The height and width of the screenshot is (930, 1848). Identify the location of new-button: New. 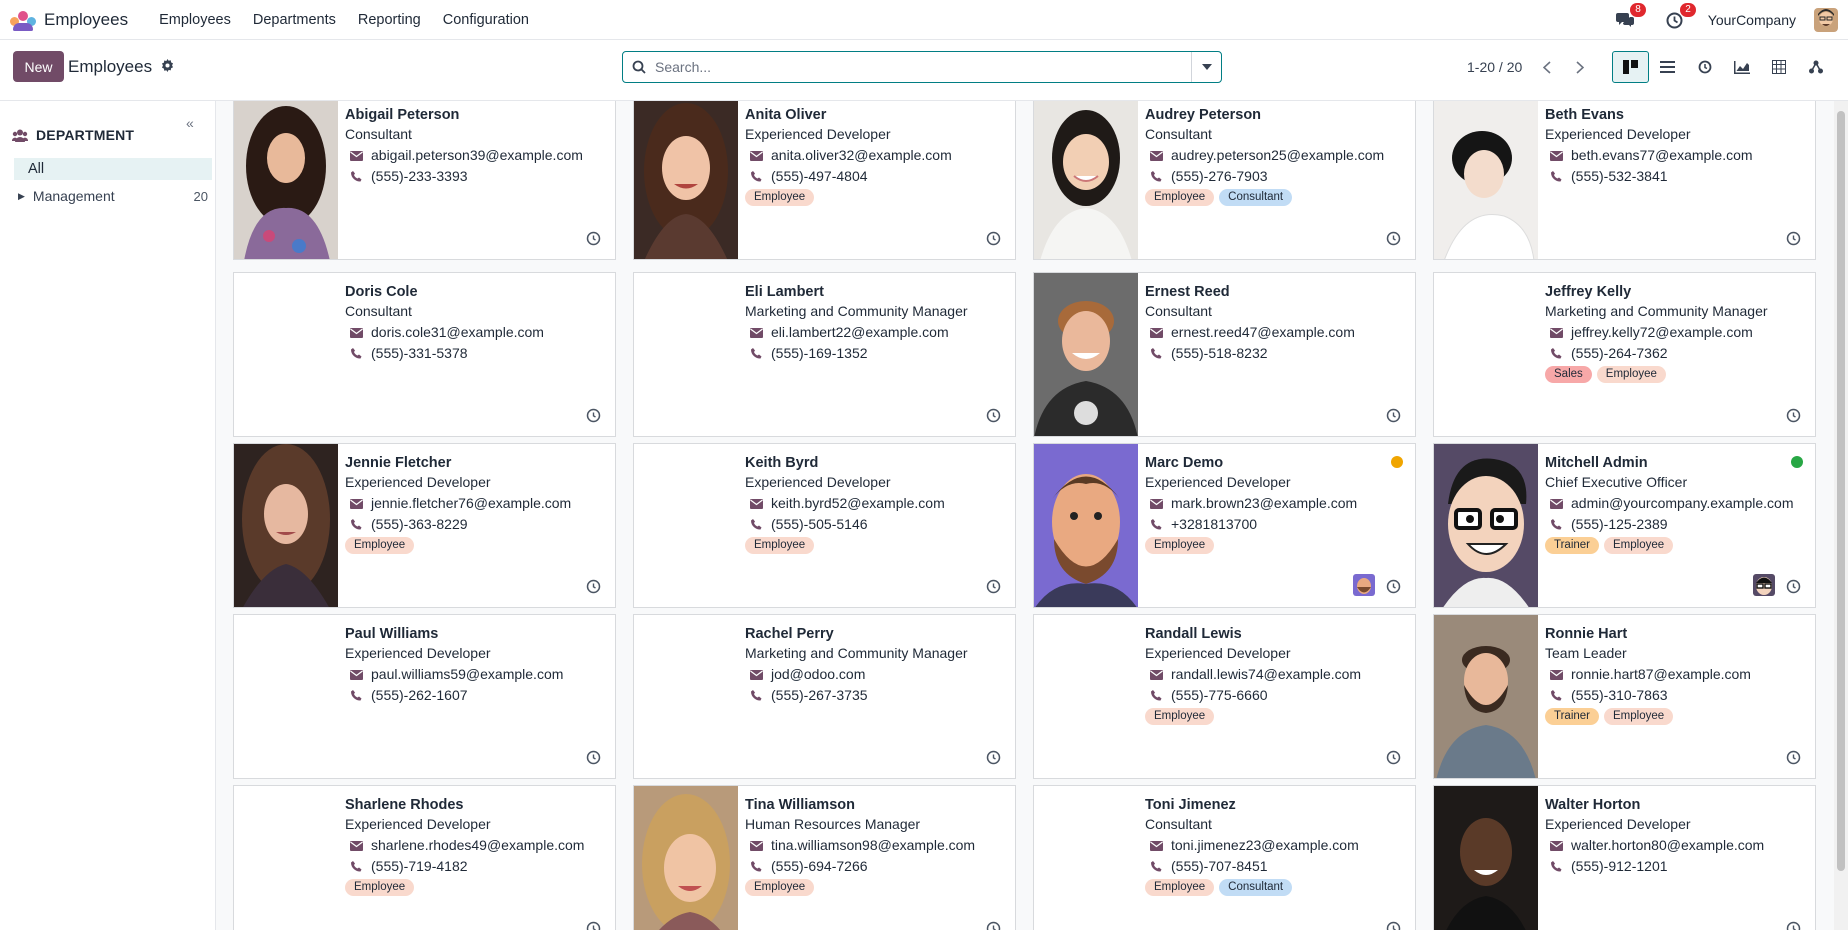
(38, 66).